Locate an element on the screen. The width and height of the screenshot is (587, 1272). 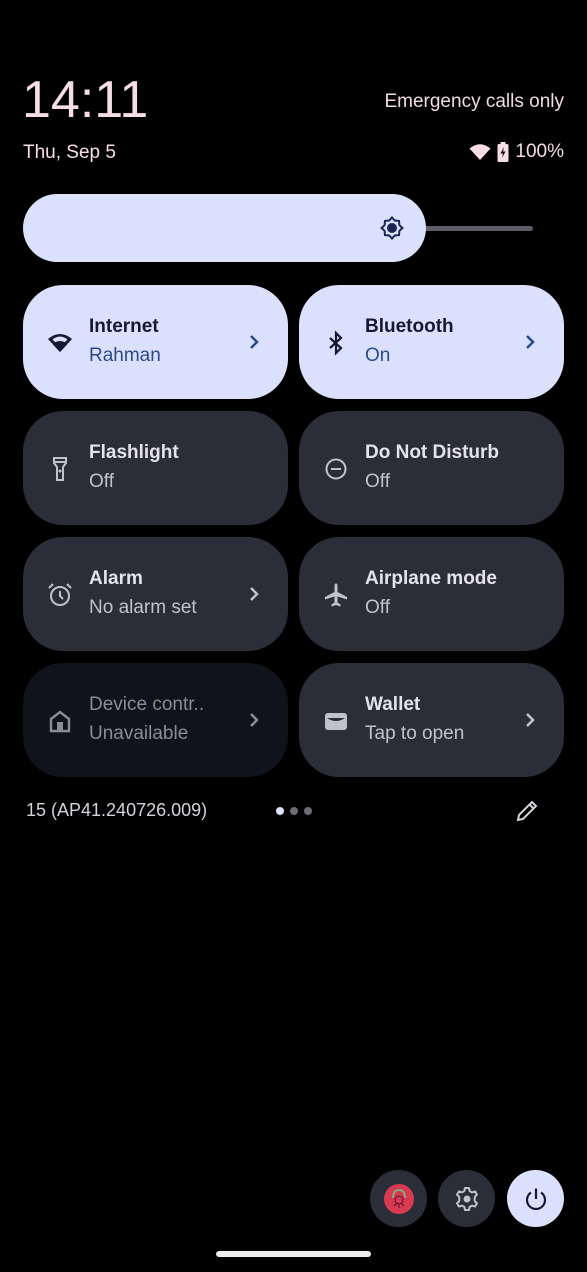
alarm-icon is located at coordinates (60, 594).